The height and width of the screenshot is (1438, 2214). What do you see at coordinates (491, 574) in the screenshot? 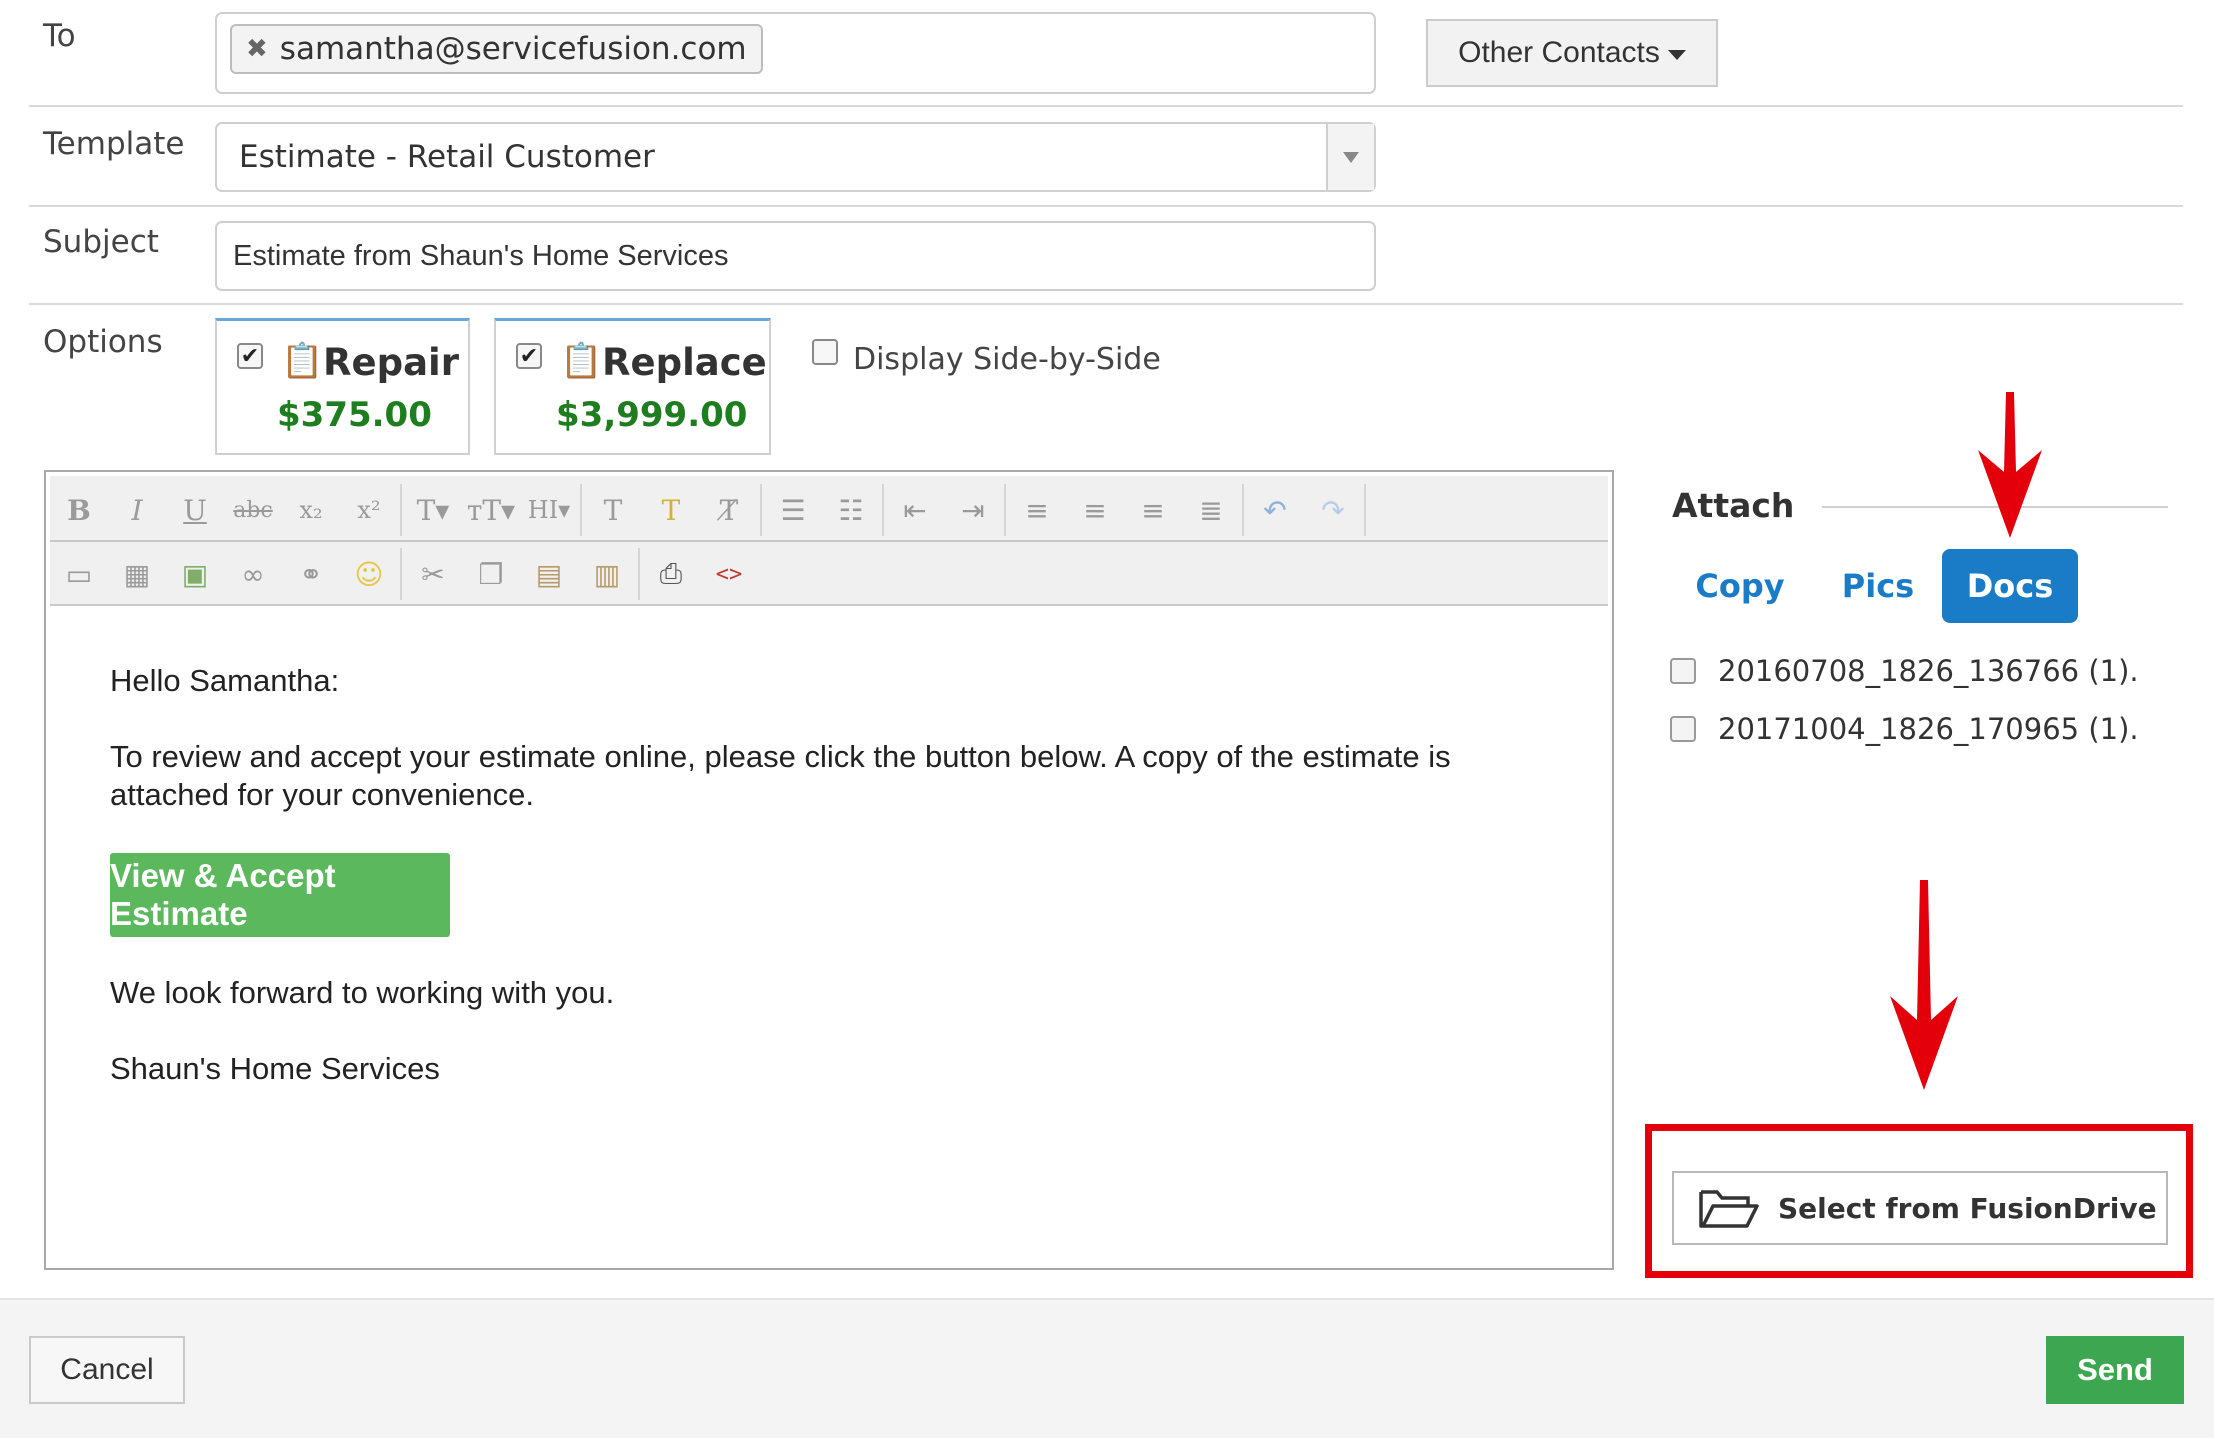
I see `copy-icon: ❐` at bounding box center [491, 574].